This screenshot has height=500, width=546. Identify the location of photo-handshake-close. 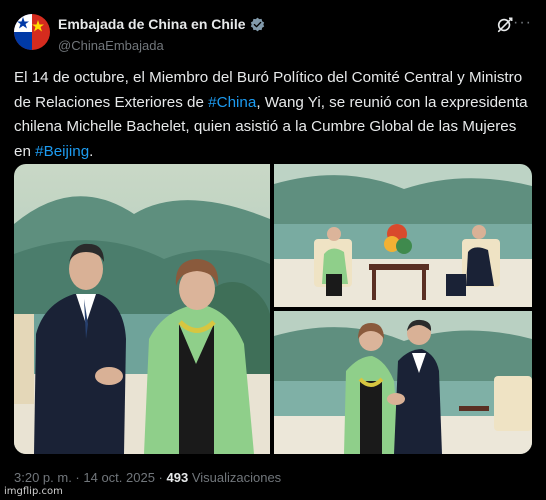
(403, 382).